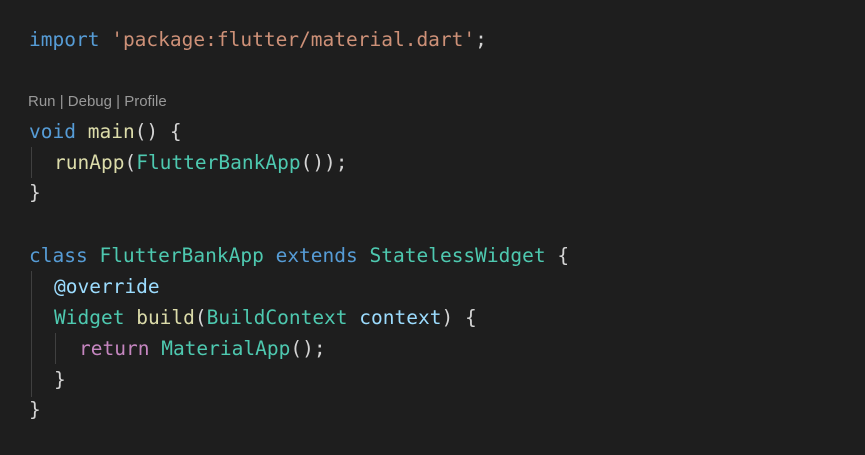  Describe the element at coordinates (90, 101) in the screenshot. I see `codelens-debug-link: Debug` at that location.